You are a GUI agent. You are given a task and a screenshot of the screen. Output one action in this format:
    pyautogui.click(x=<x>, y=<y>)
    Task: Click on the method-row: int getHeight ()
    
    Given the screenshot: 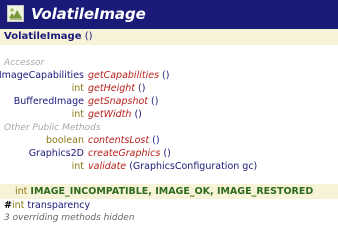 What is the action you would take?
    pyautogui.click(x=169, y=88)
    